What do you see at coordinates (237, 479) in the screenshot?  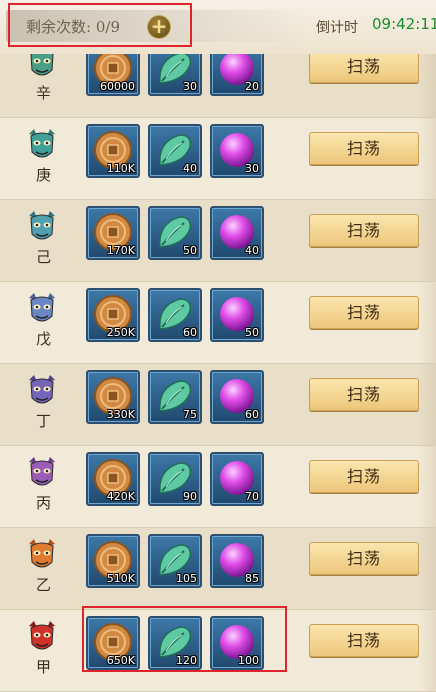 I see `purple-orb-reward: 70` at bounding box center [237, 479].